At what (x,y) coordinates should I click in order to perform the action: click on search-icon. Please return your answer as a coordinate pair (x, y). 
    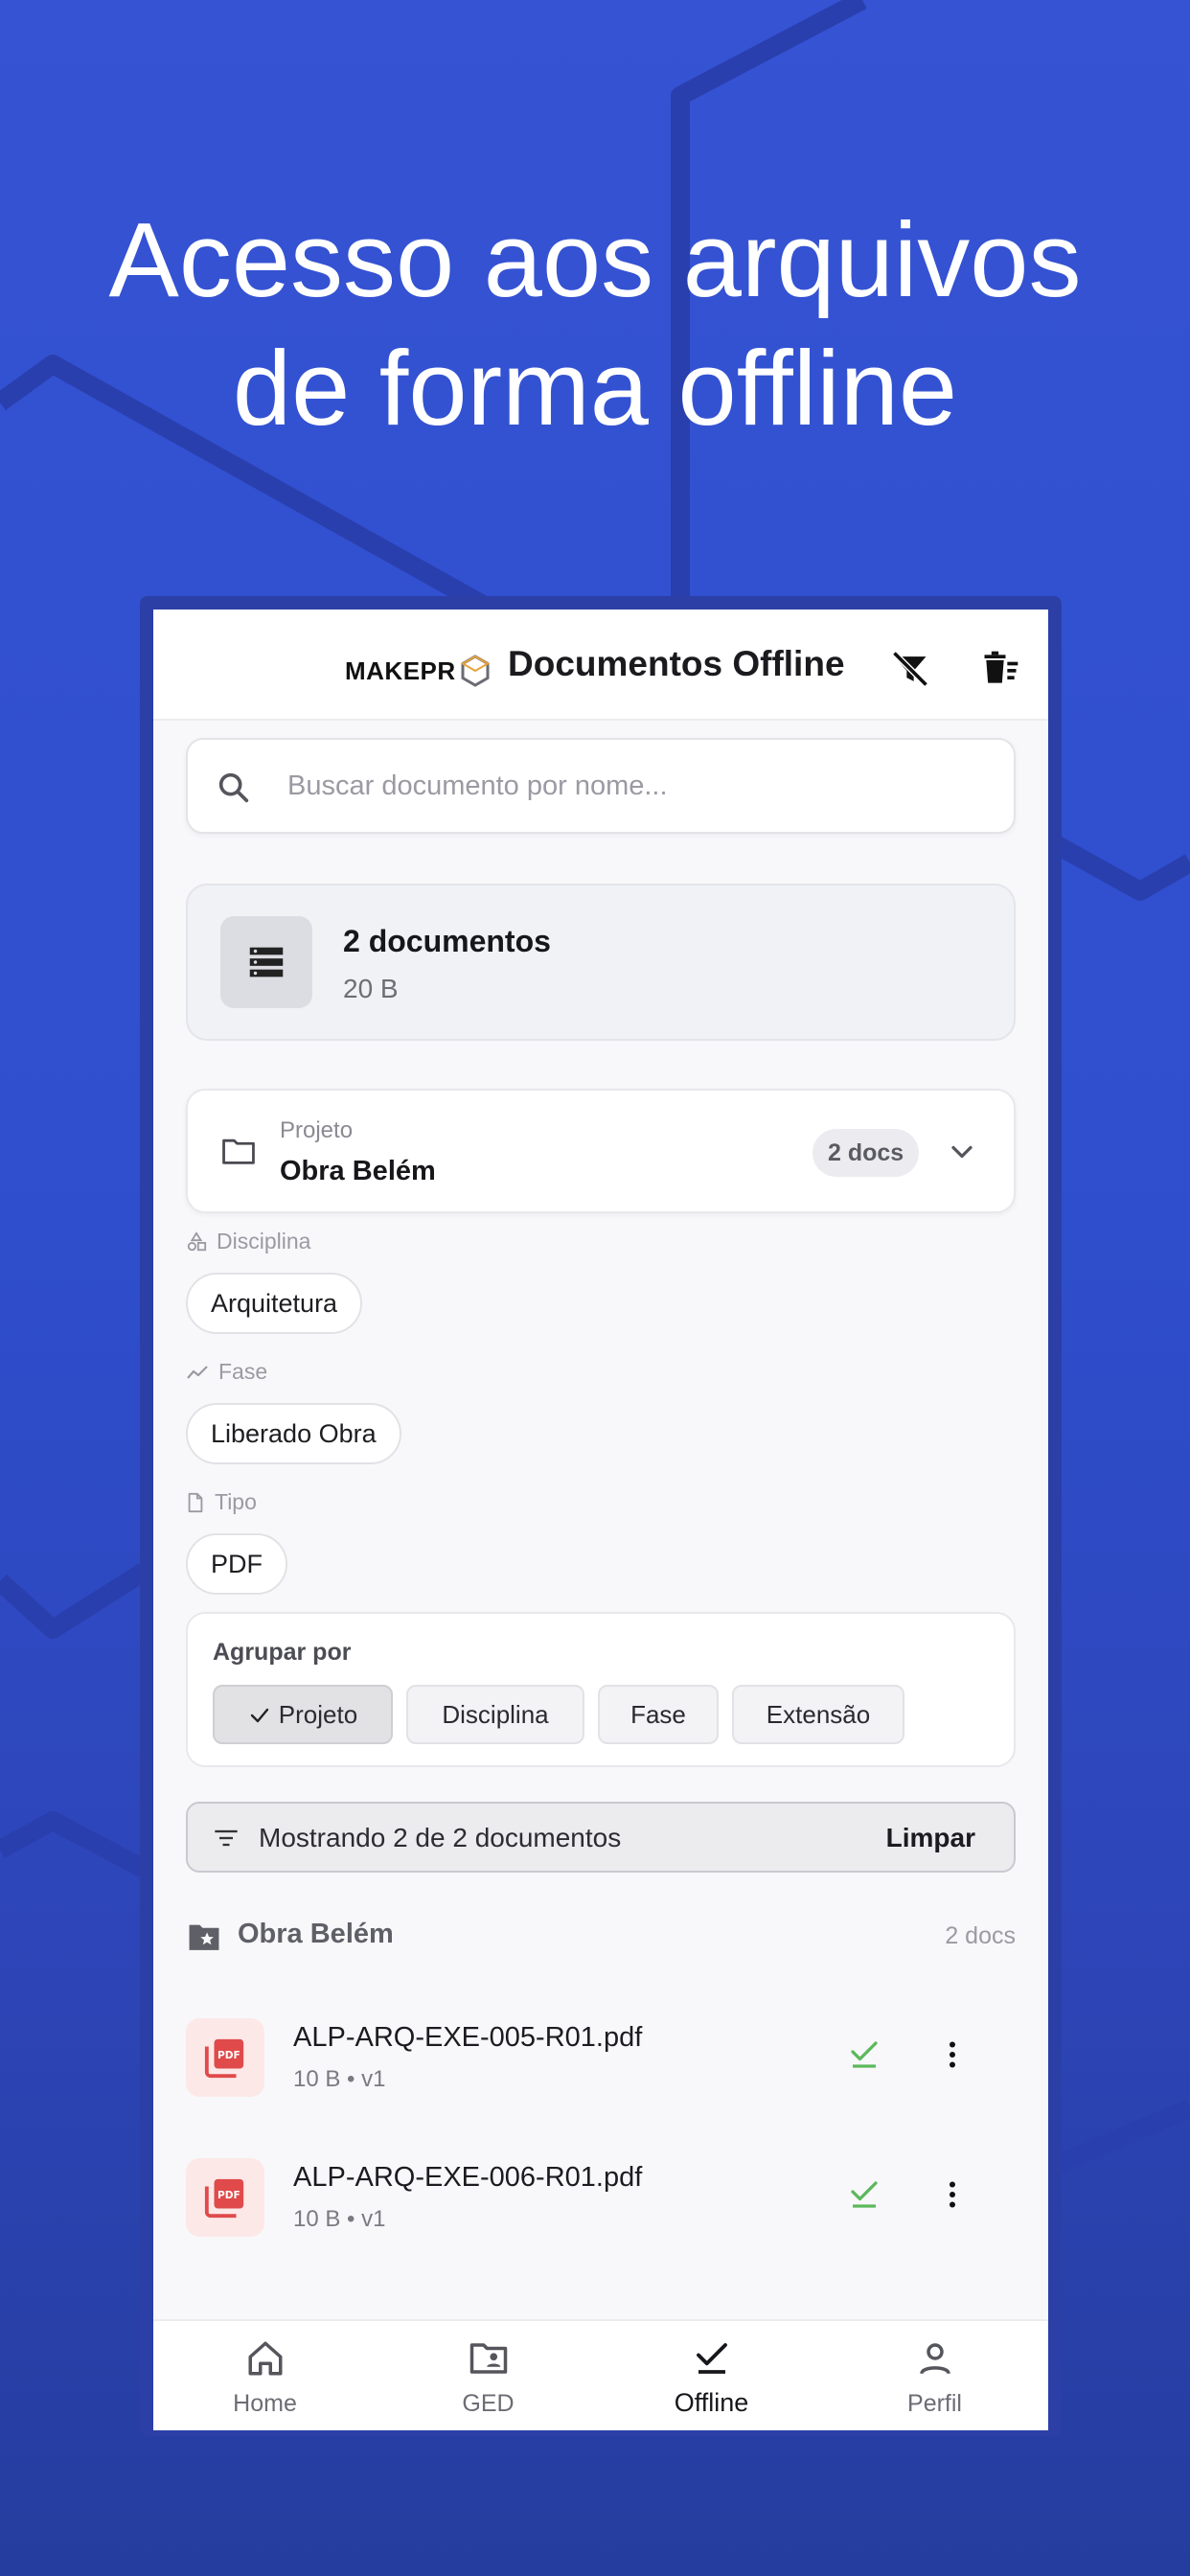
    Looking at the image, I should click on (234, 787).